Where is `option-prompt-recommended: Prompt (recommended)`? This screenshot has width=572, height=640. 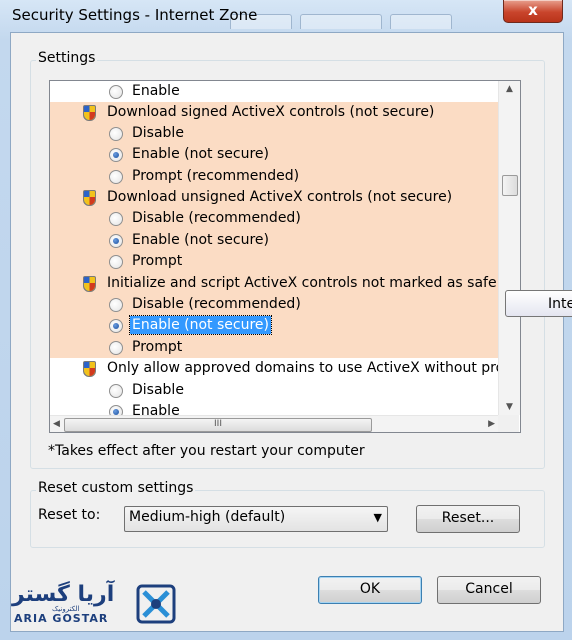
option-prompt-recommended: Prompt (recommended) is located at coordinates (274, 176).